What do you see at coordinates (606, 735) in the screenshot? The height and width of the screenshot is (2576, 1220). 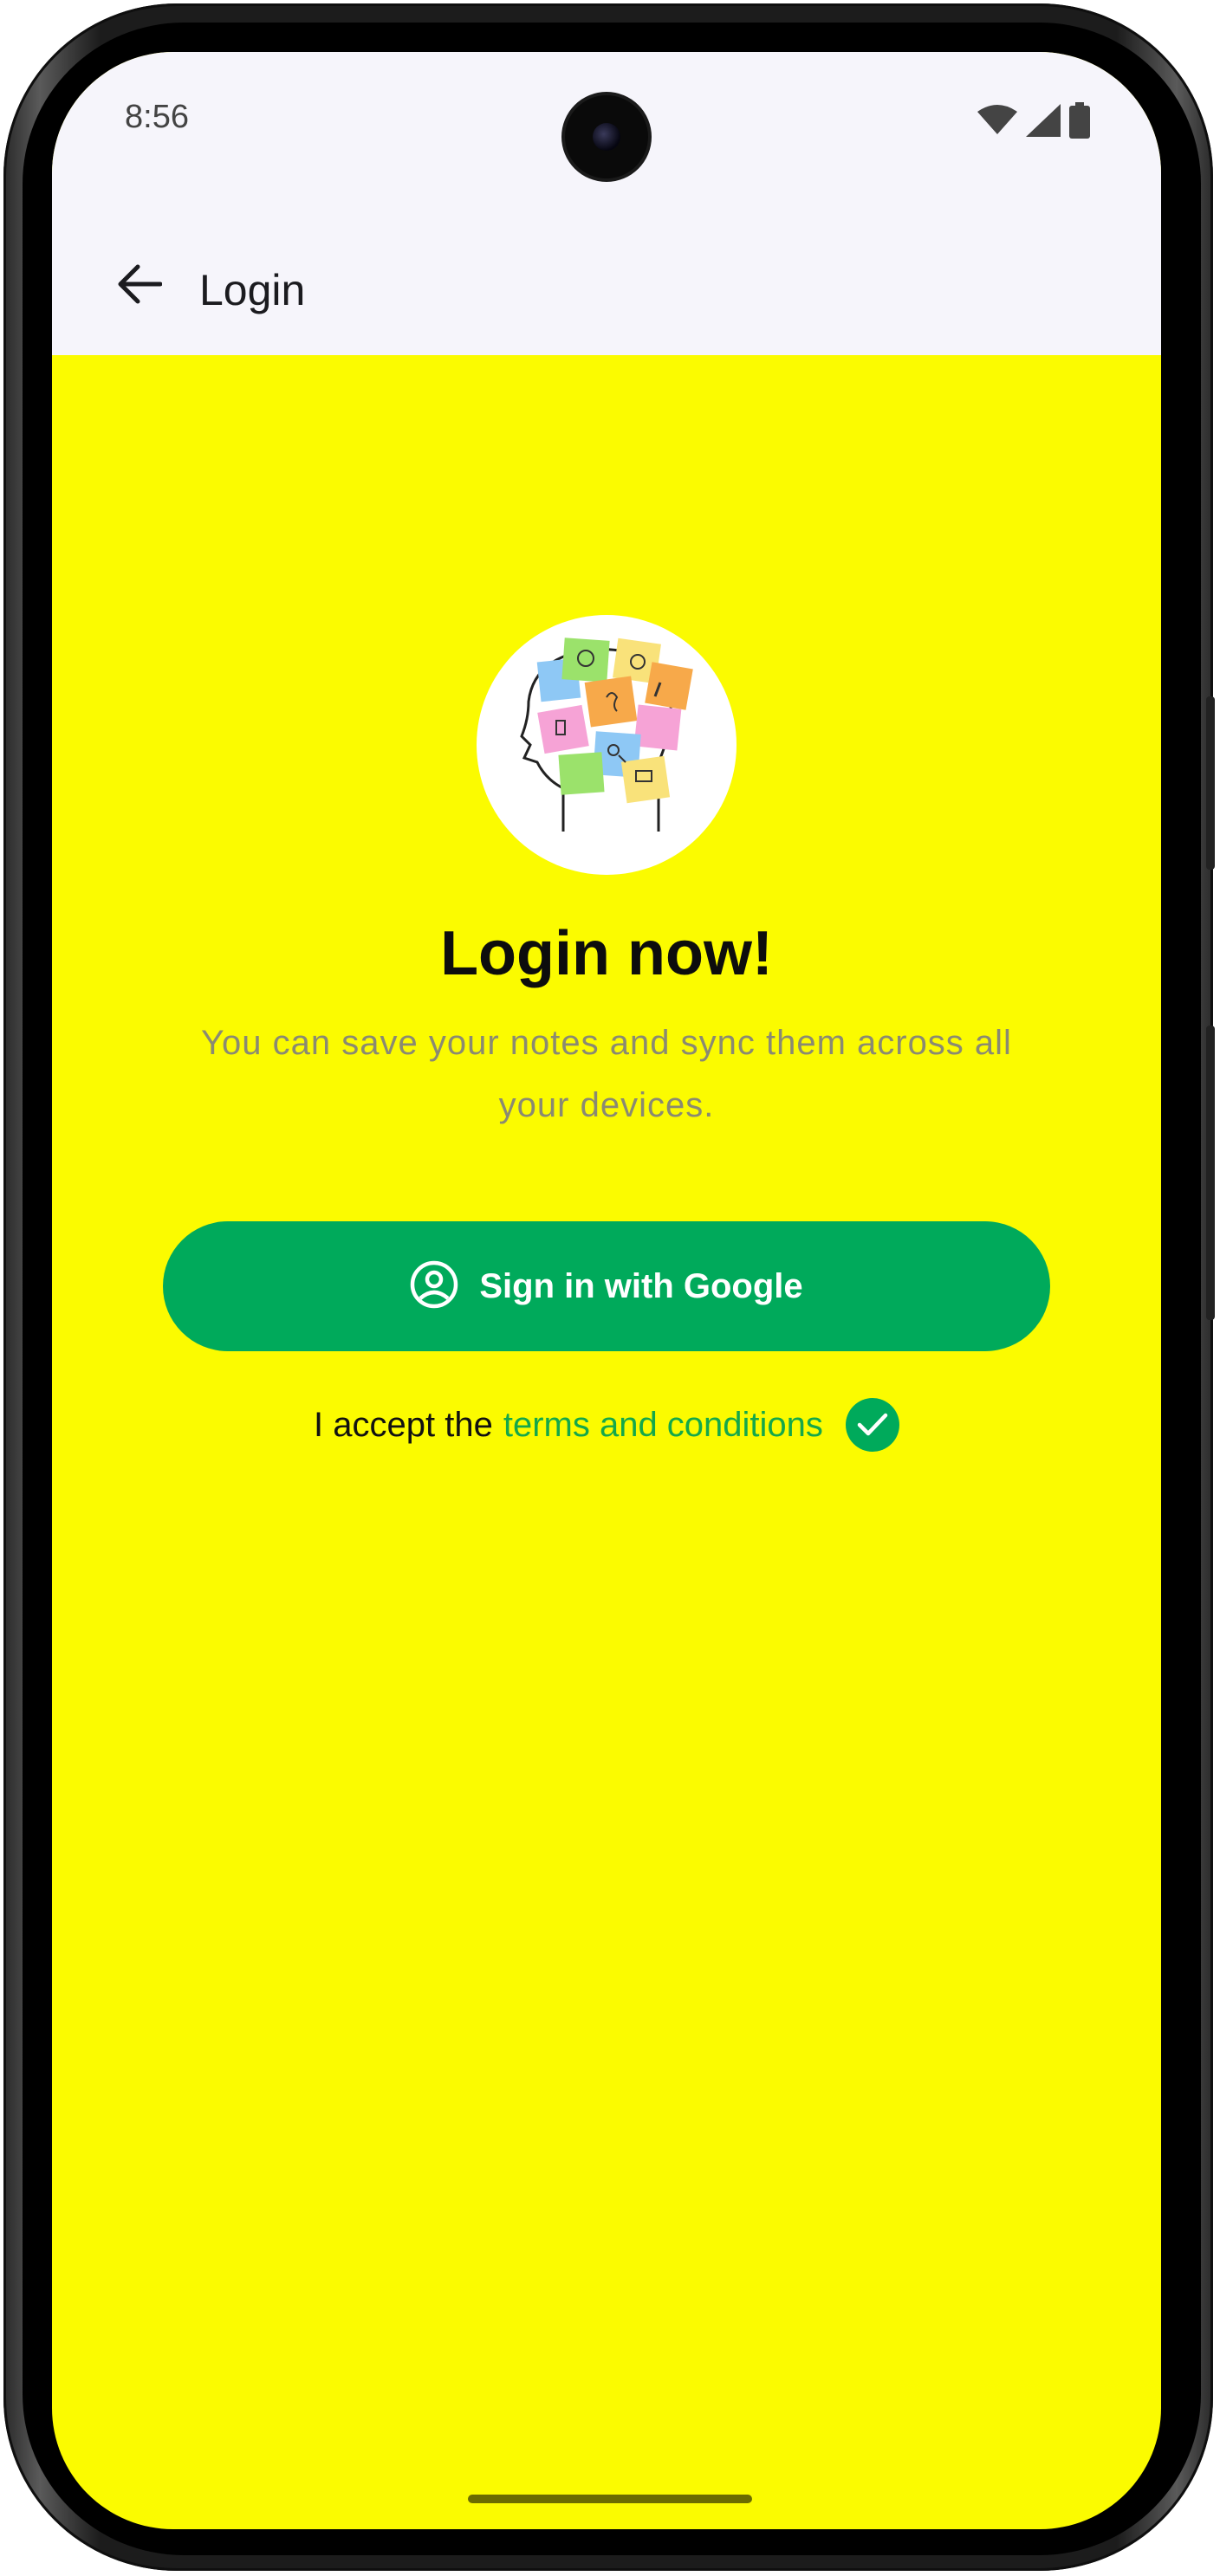 I see `head-with-notes-illustration` at bounding box center [606, 735].